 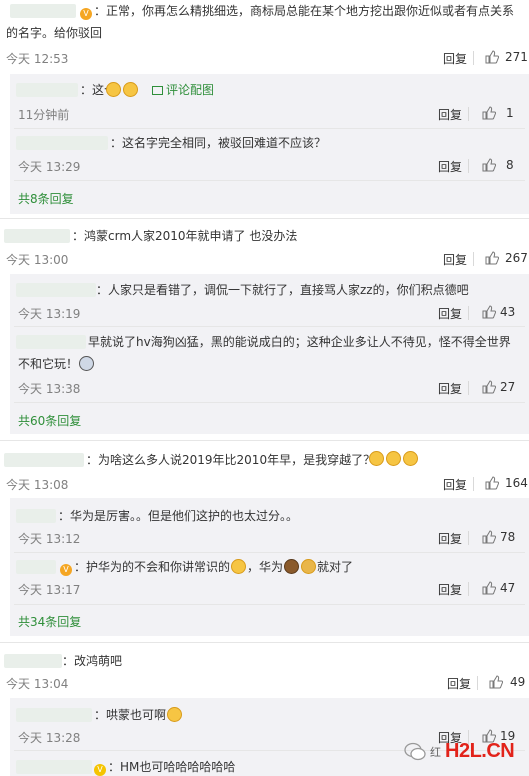 What do you see at coordinates (49, 314) in the screenshot?
I see `reply-time: 今天 13:19` at bounding box center [49, 314].